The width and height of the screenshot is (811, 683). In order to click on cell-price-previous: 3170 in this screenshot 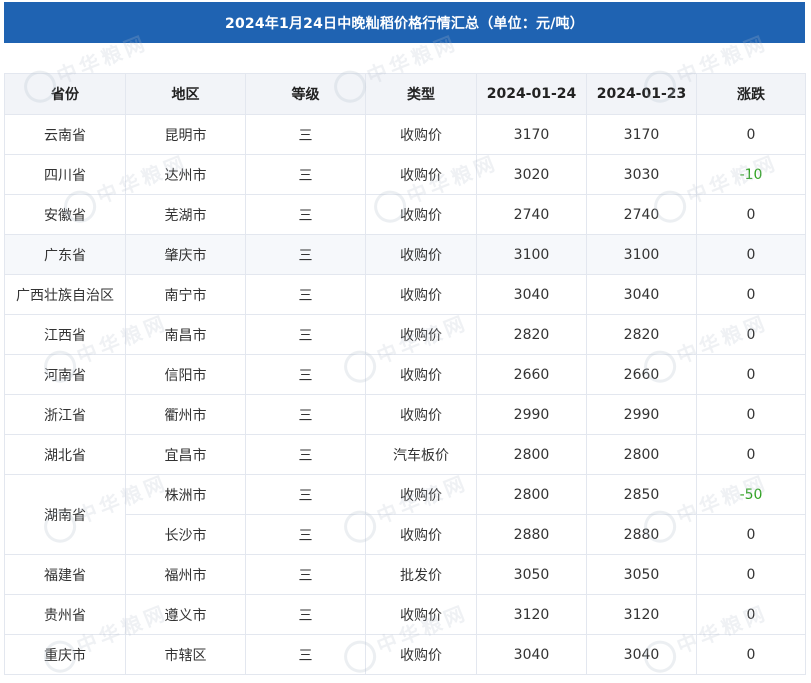, I will do `click(641, 134)`.